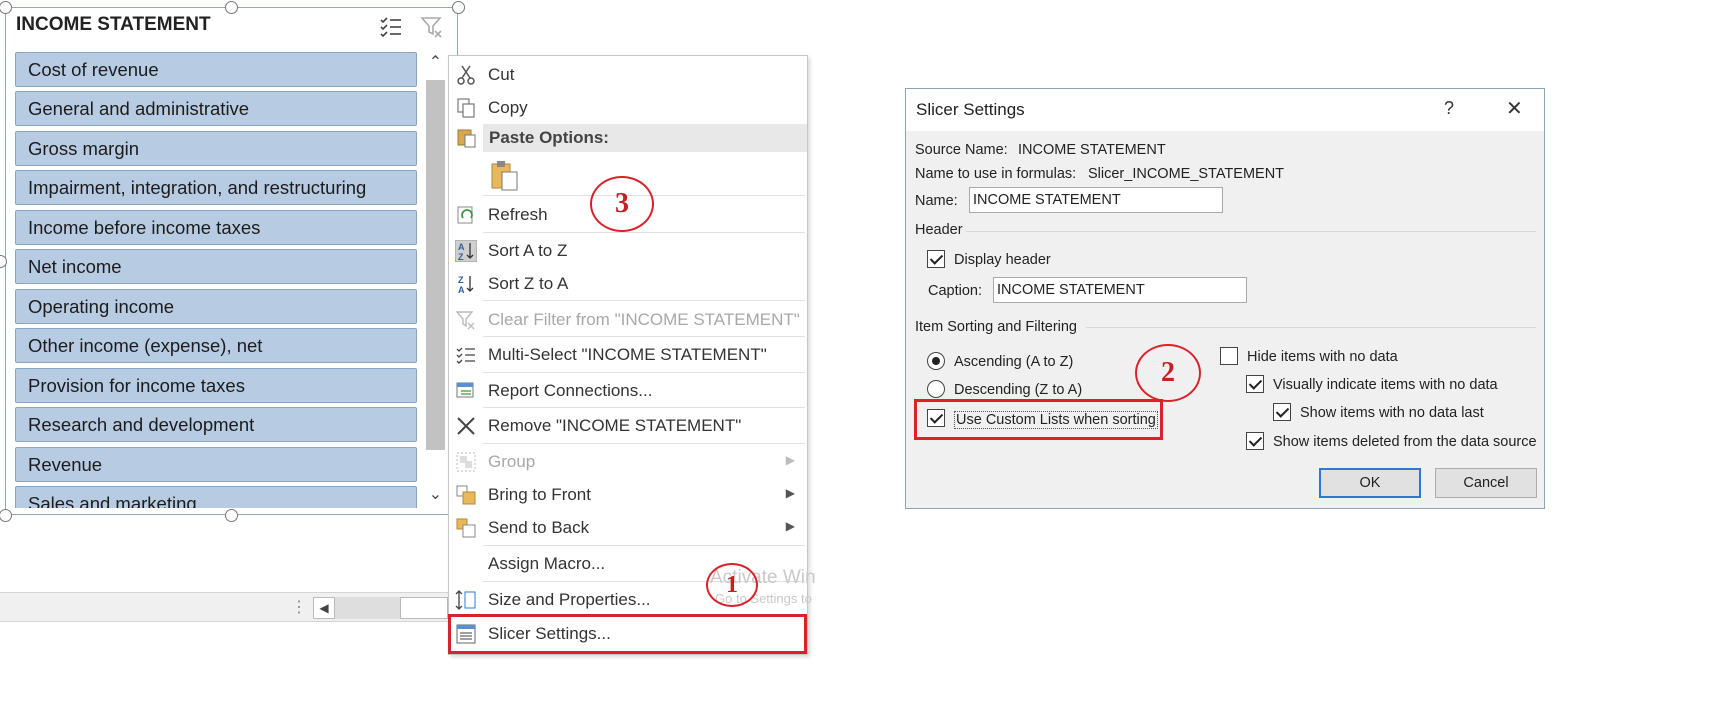  Describe the element at coordinates (528, 250) in the screenshot. I see `menu-label: Sort A to Z` at that location.